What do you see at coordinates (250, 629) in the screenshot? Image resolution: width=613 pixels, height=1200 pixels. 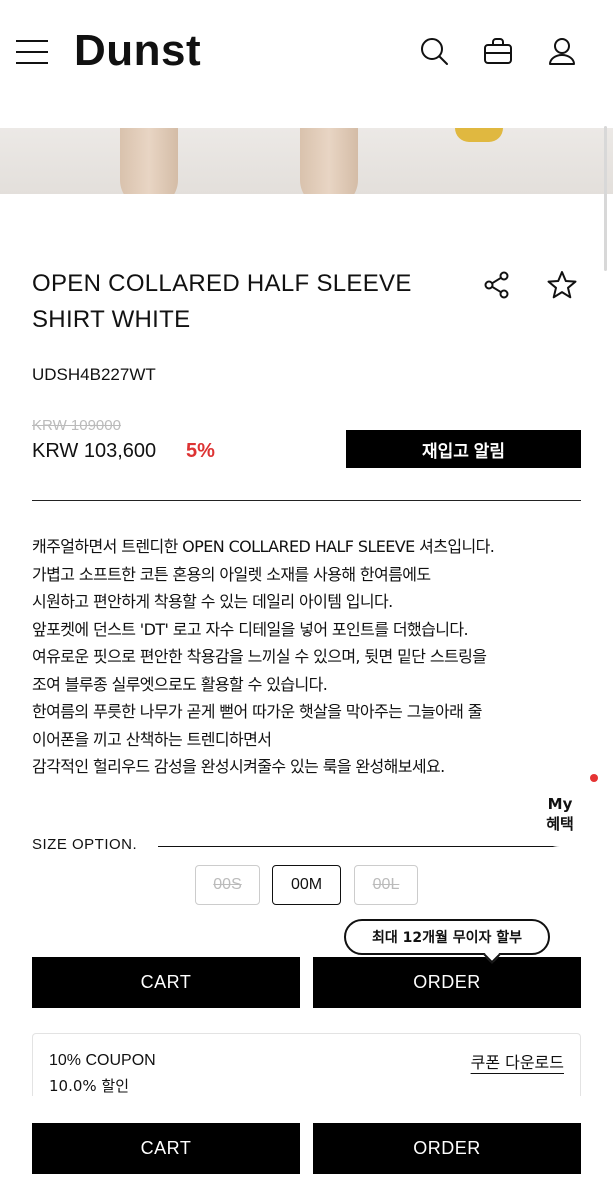 I see `description-line: 앞포켓에 던스트 'DT' 로고 자수 디테일을 넣어 포인트를 더했습니다.` at bounding box center [250, 629].